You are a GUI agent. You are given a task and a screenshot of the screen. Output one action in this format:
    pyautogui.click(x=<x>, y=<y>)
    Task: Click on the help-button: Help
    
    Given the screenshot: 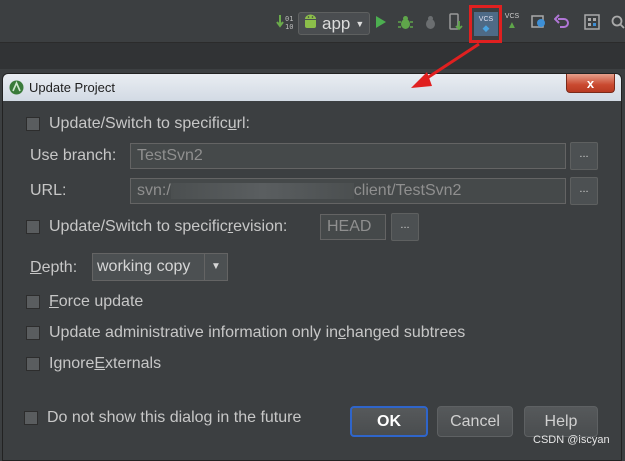 What is the action you would take?
    pyautogui.click(x=561, y=421)
    